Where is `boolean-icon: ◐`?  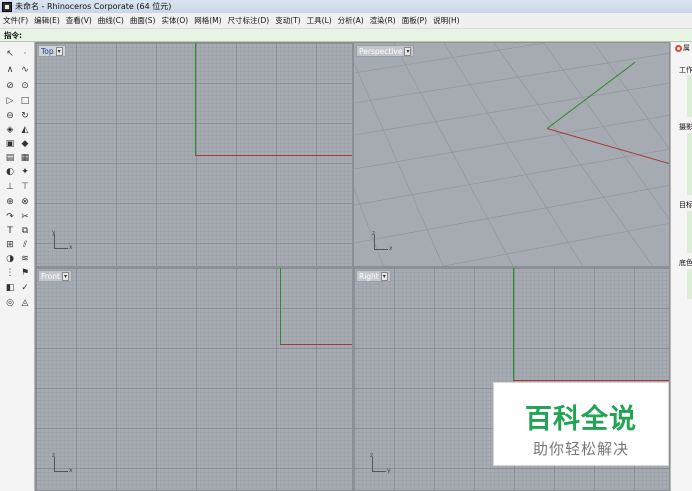
boolean-icon: ◐ is located at coordinates (10, 171).